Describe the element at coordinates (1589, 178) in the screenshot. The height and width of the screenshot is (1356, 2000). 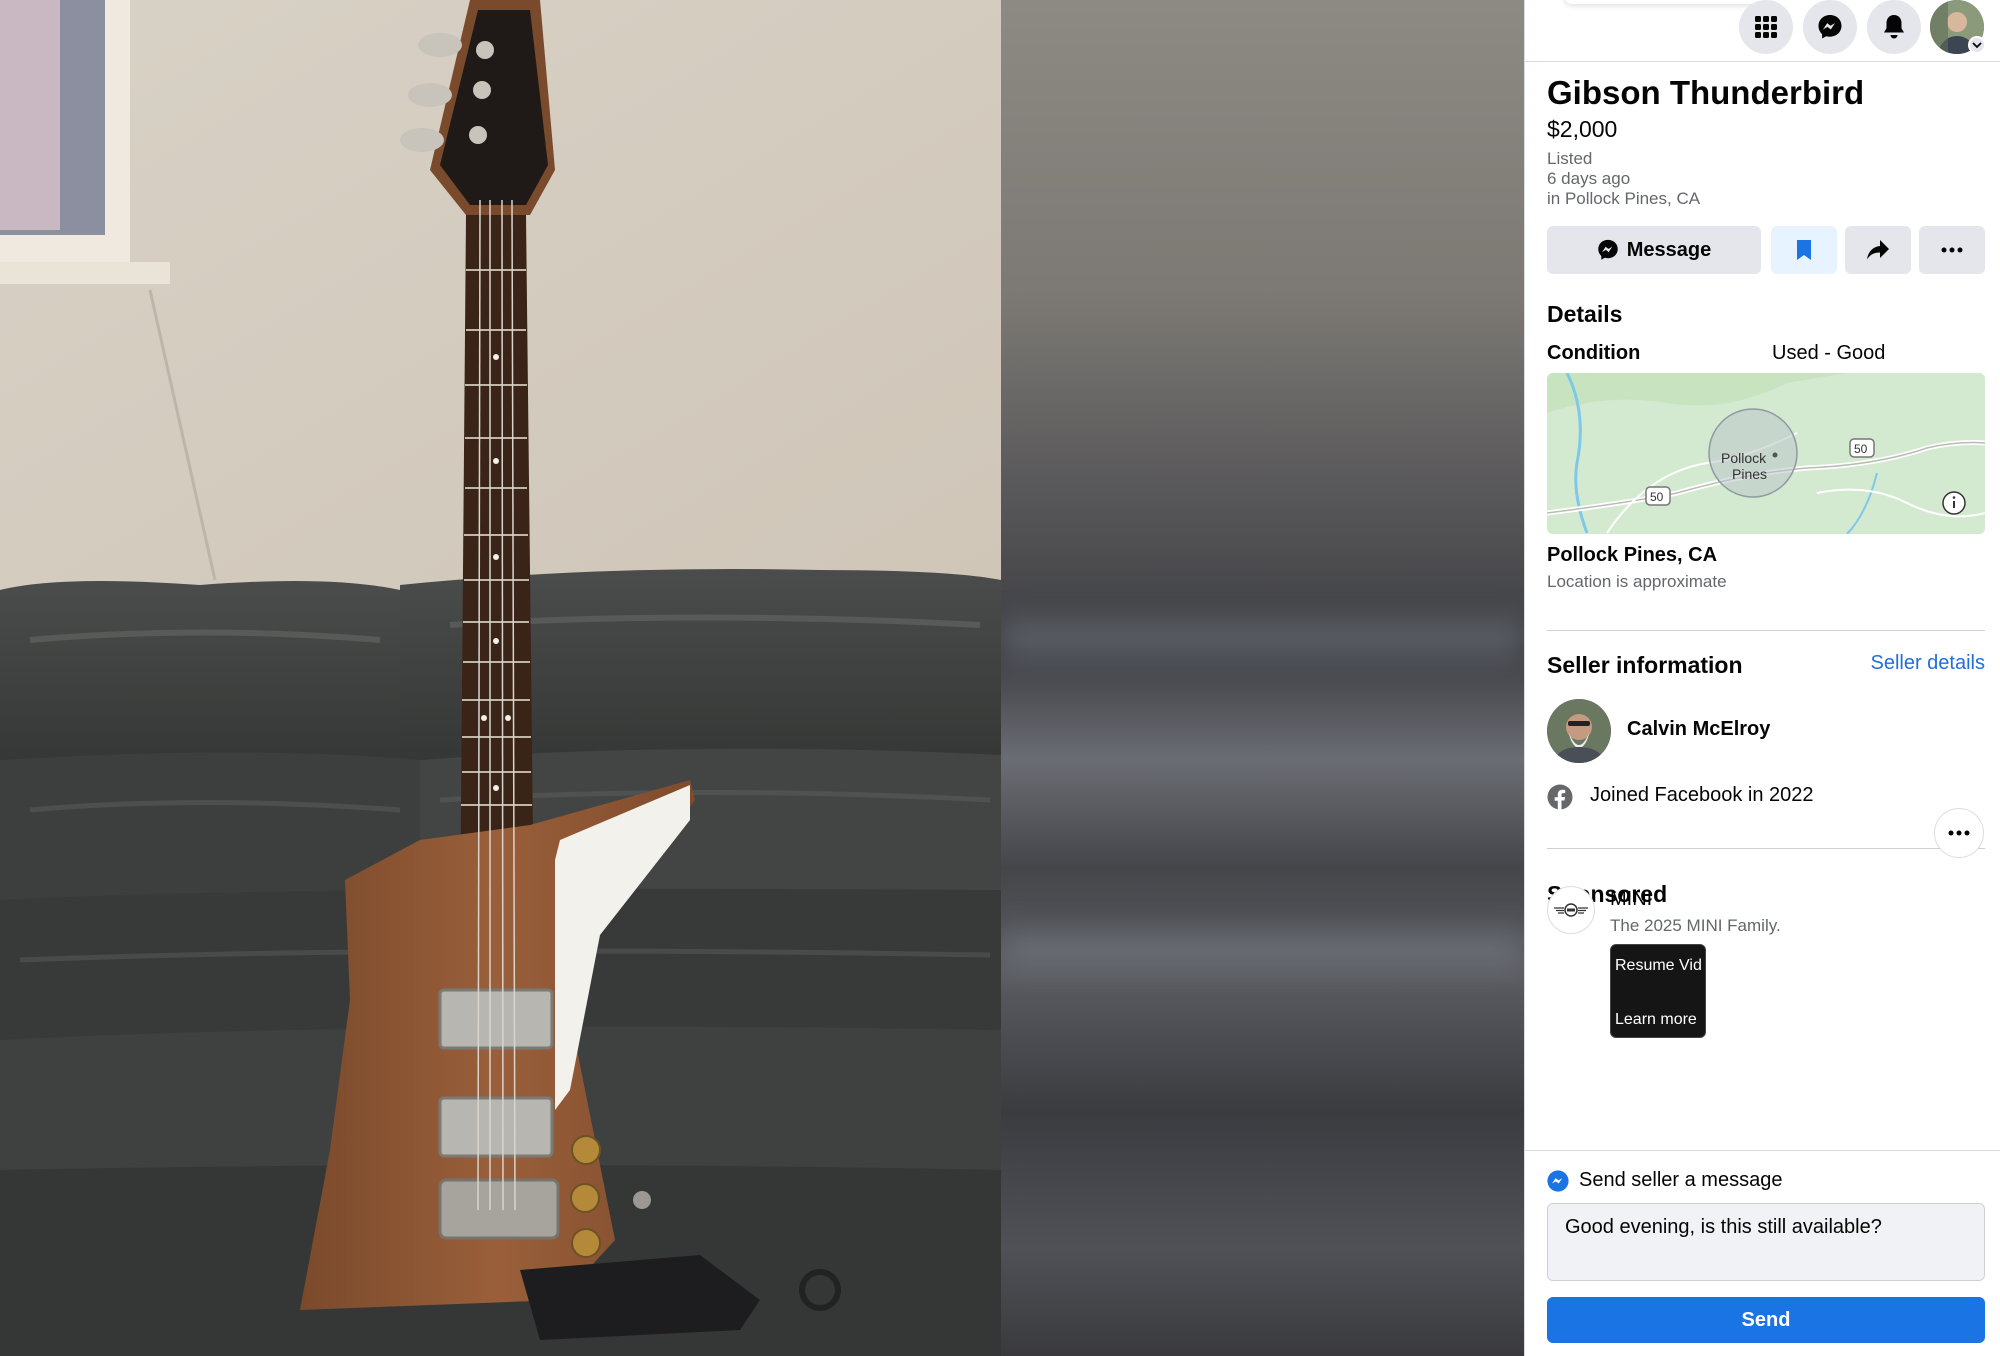
I see `listed-time: 6 days ago` at that location.